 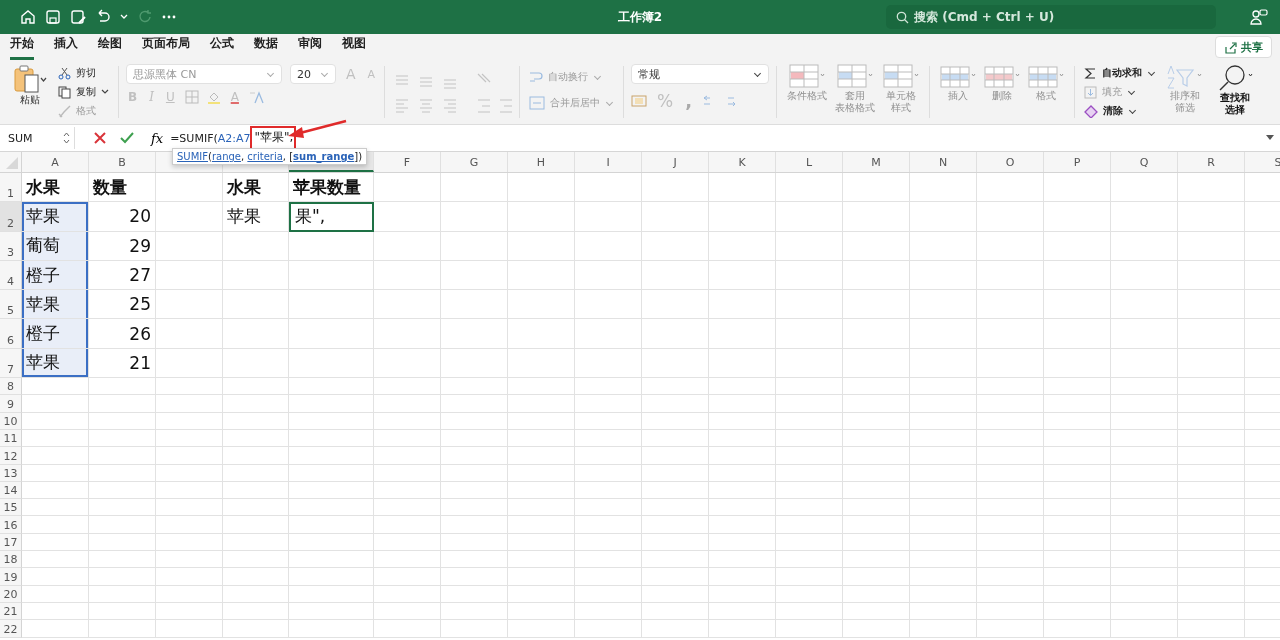 What do you see at coordinates (243, 156) in the screenshot?
I see `tooltip-text: ,` at bounding box center [243, 156].